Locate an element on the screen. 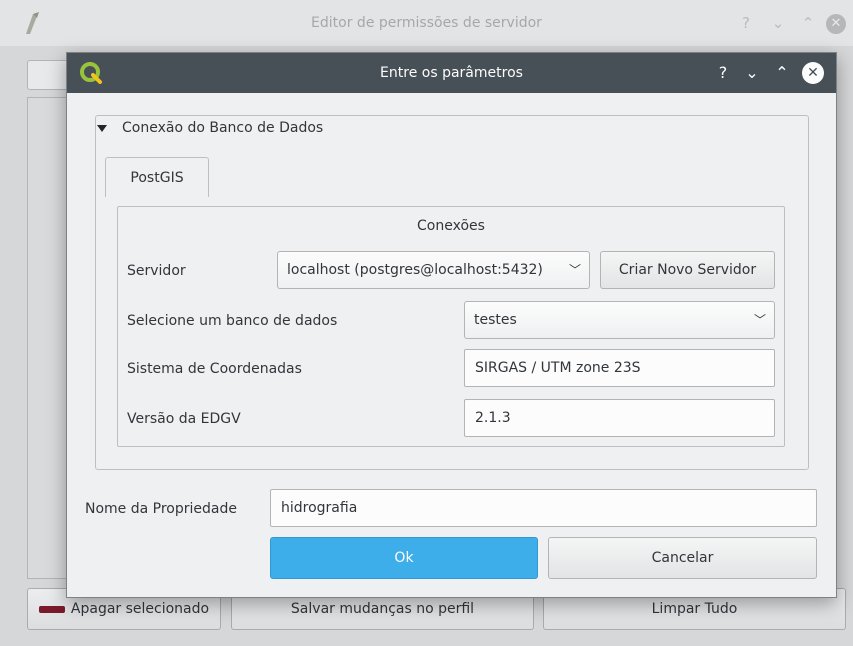  crs-label: Sistema de Coordenadas is located at coordinates (214, 369).